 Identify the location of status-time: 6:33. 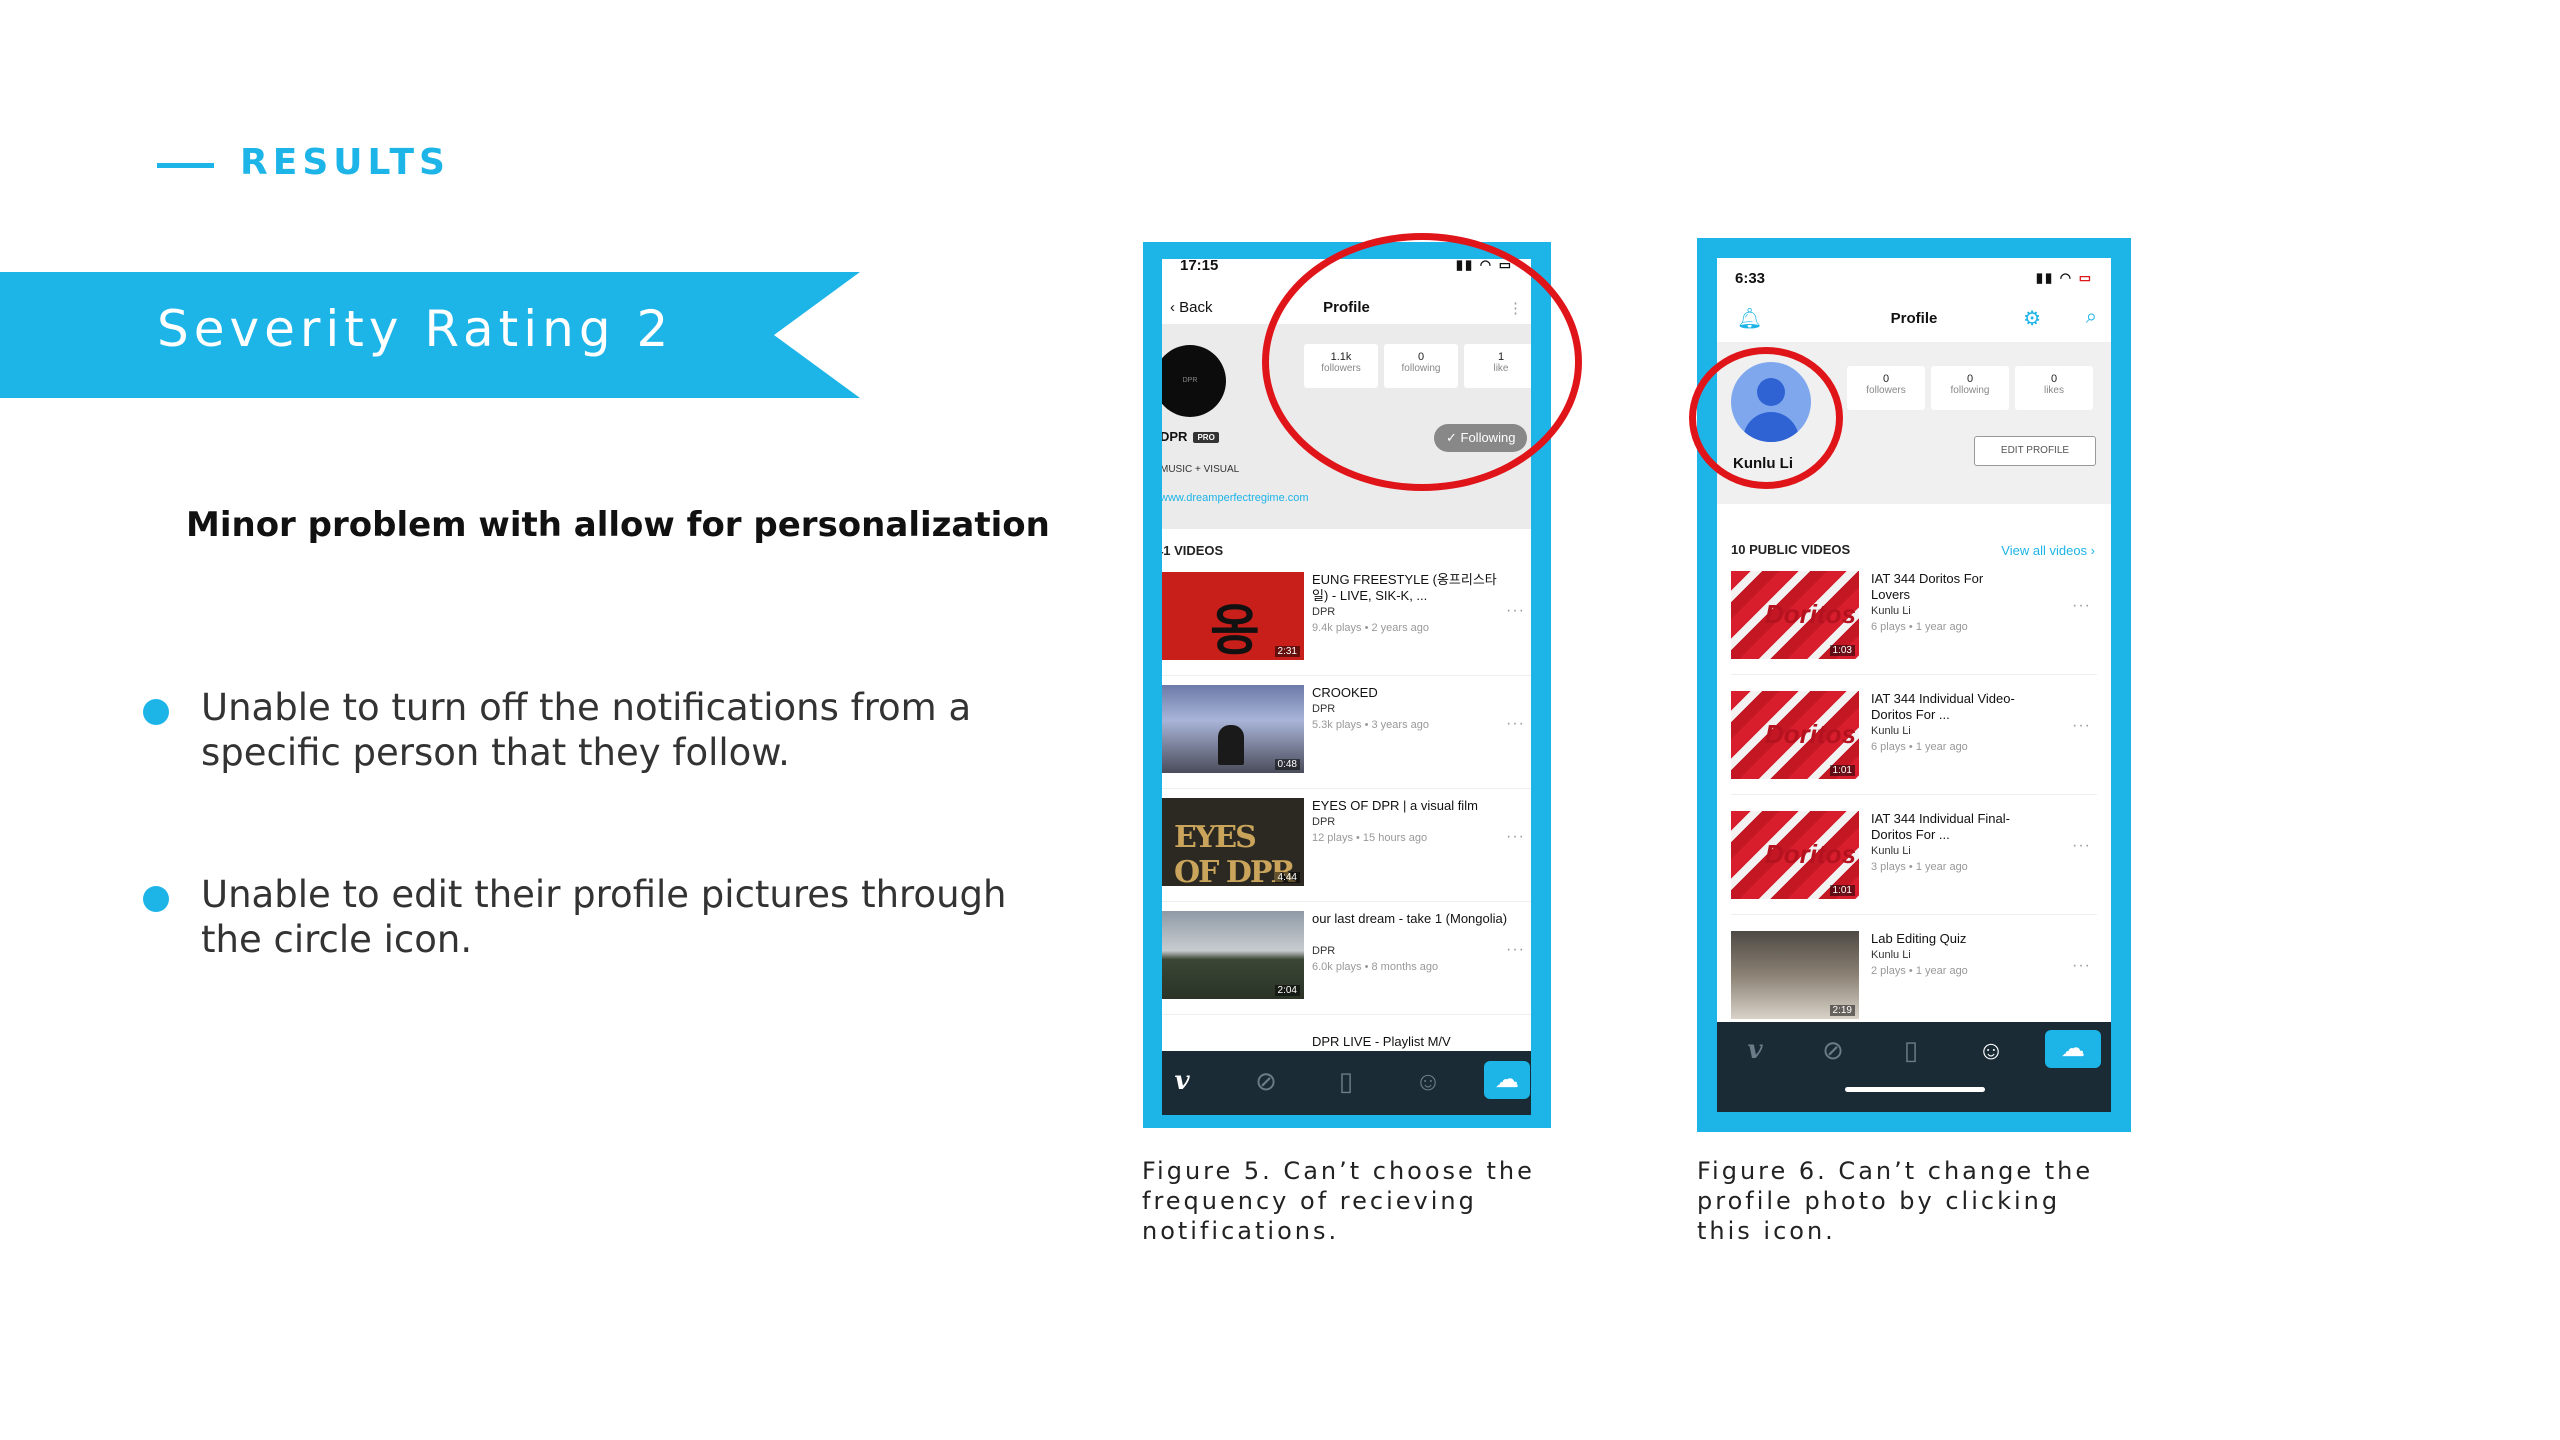
(1750, 278).